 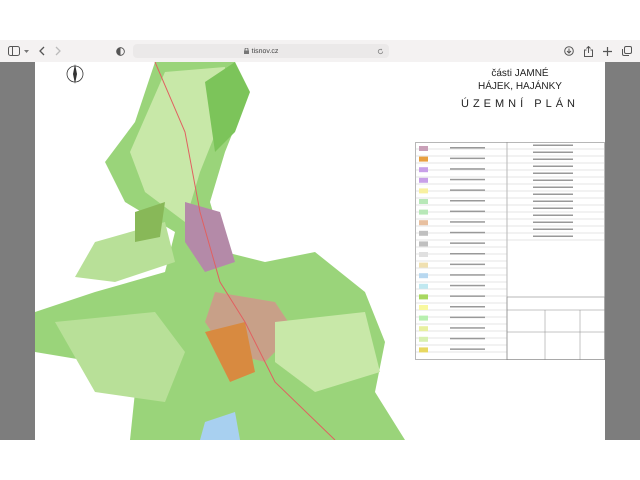 I want to click on plus-icon, so click(x=607, y=51).